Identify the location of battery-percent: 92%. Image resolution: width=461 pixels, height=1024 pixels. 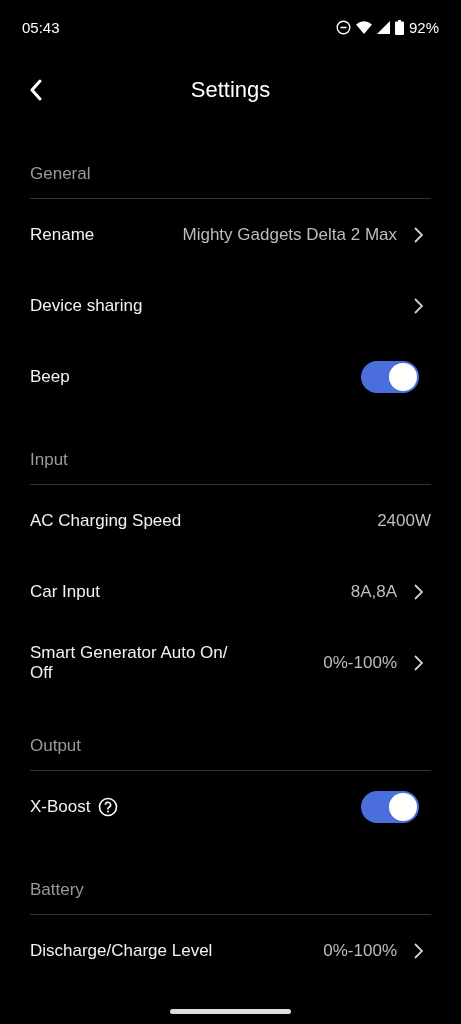
(423, 27).